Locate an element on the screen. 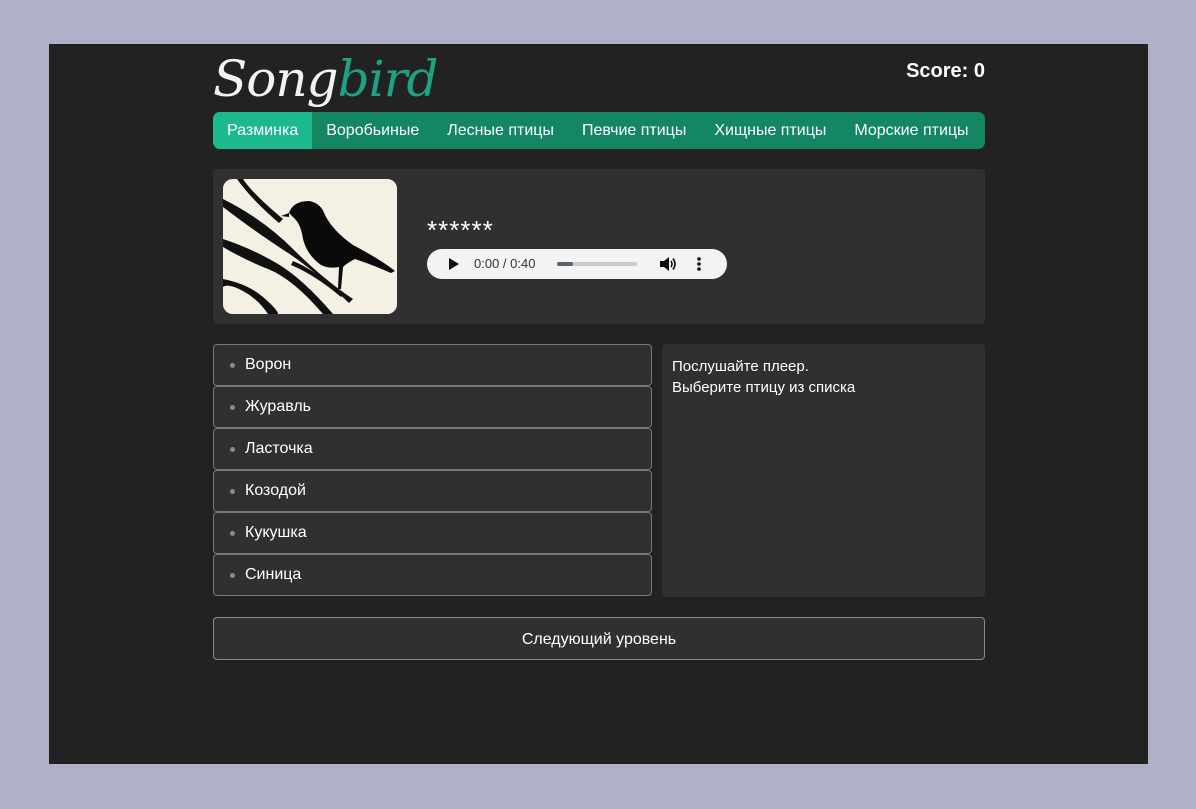 This screenshot has width=1196, height=809. bird-silhouette-image is located at coordinates (310, 246).